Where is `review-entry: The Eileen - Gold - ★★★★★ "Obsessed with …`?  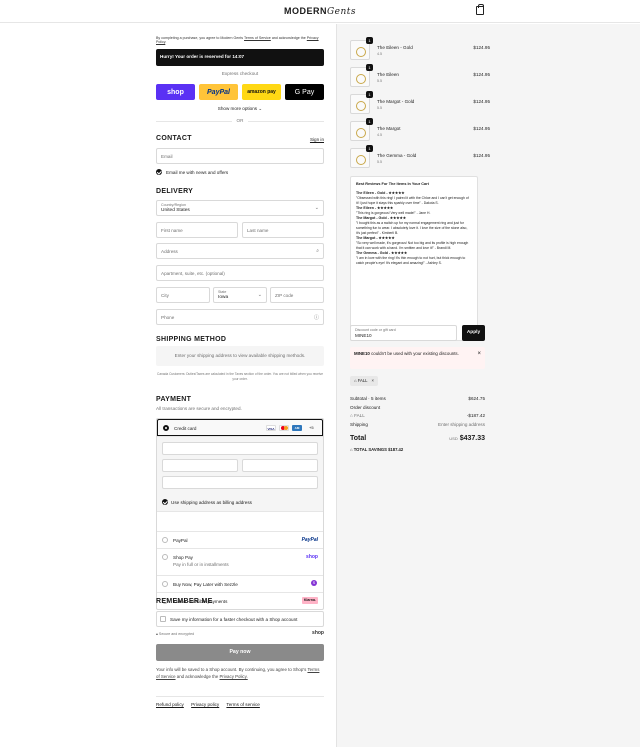
review-entry: The Eileen - Gold - ★★★★★ "Obsessed with … is located at coordinates (412, 197).